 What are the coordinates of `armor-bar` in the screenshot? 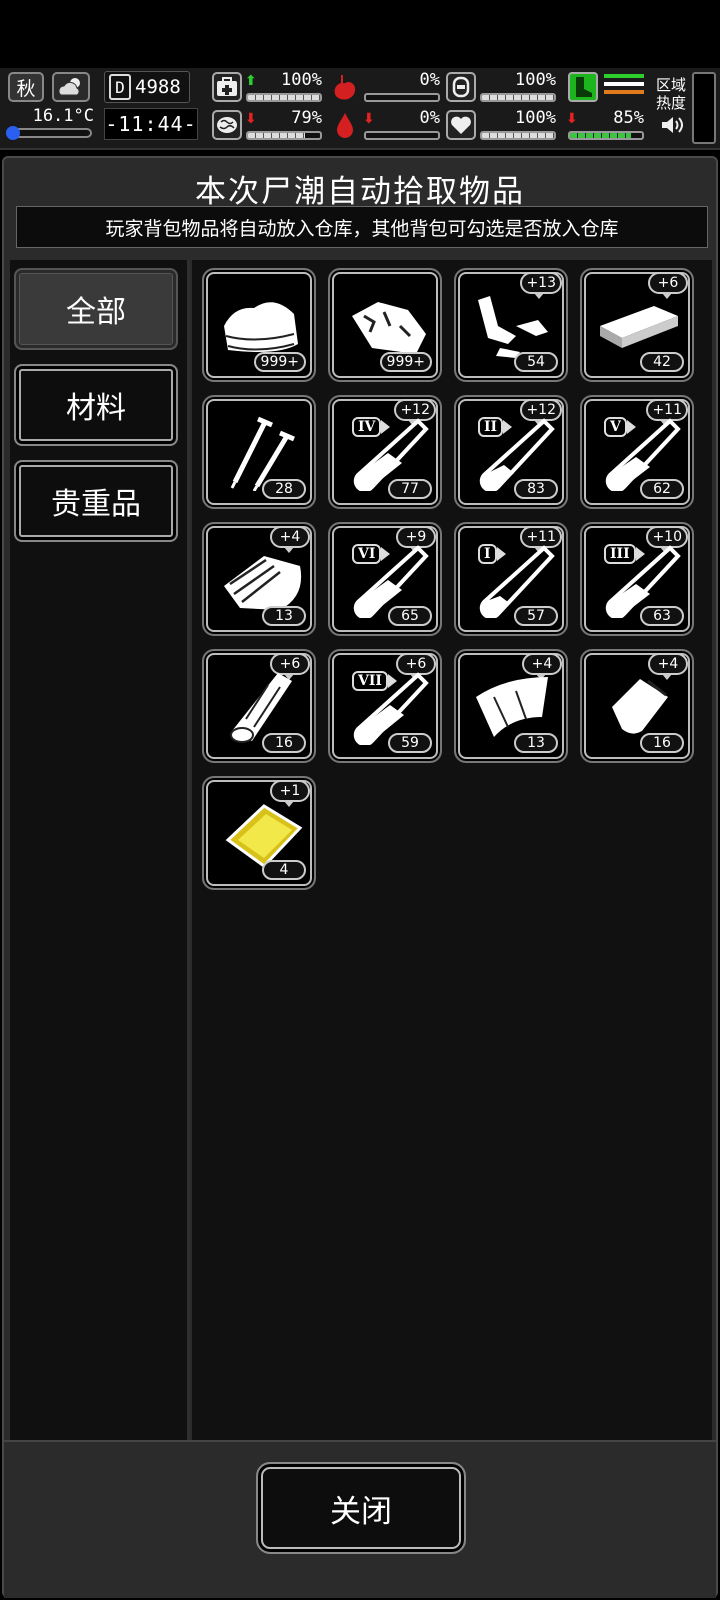 It's located at (518, 97).